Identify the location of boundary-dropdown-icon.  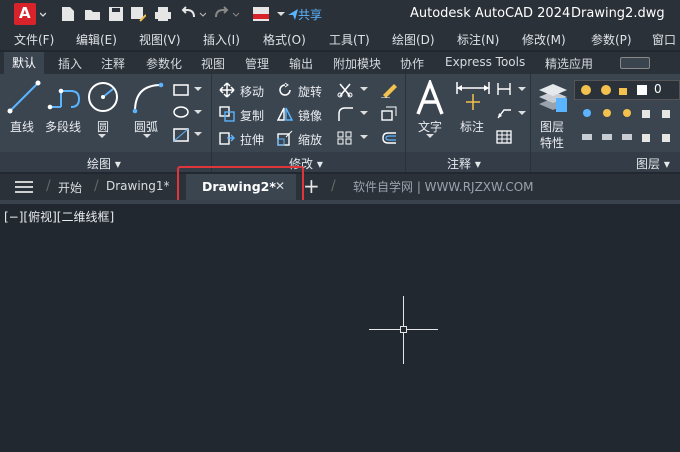
(198, 135).